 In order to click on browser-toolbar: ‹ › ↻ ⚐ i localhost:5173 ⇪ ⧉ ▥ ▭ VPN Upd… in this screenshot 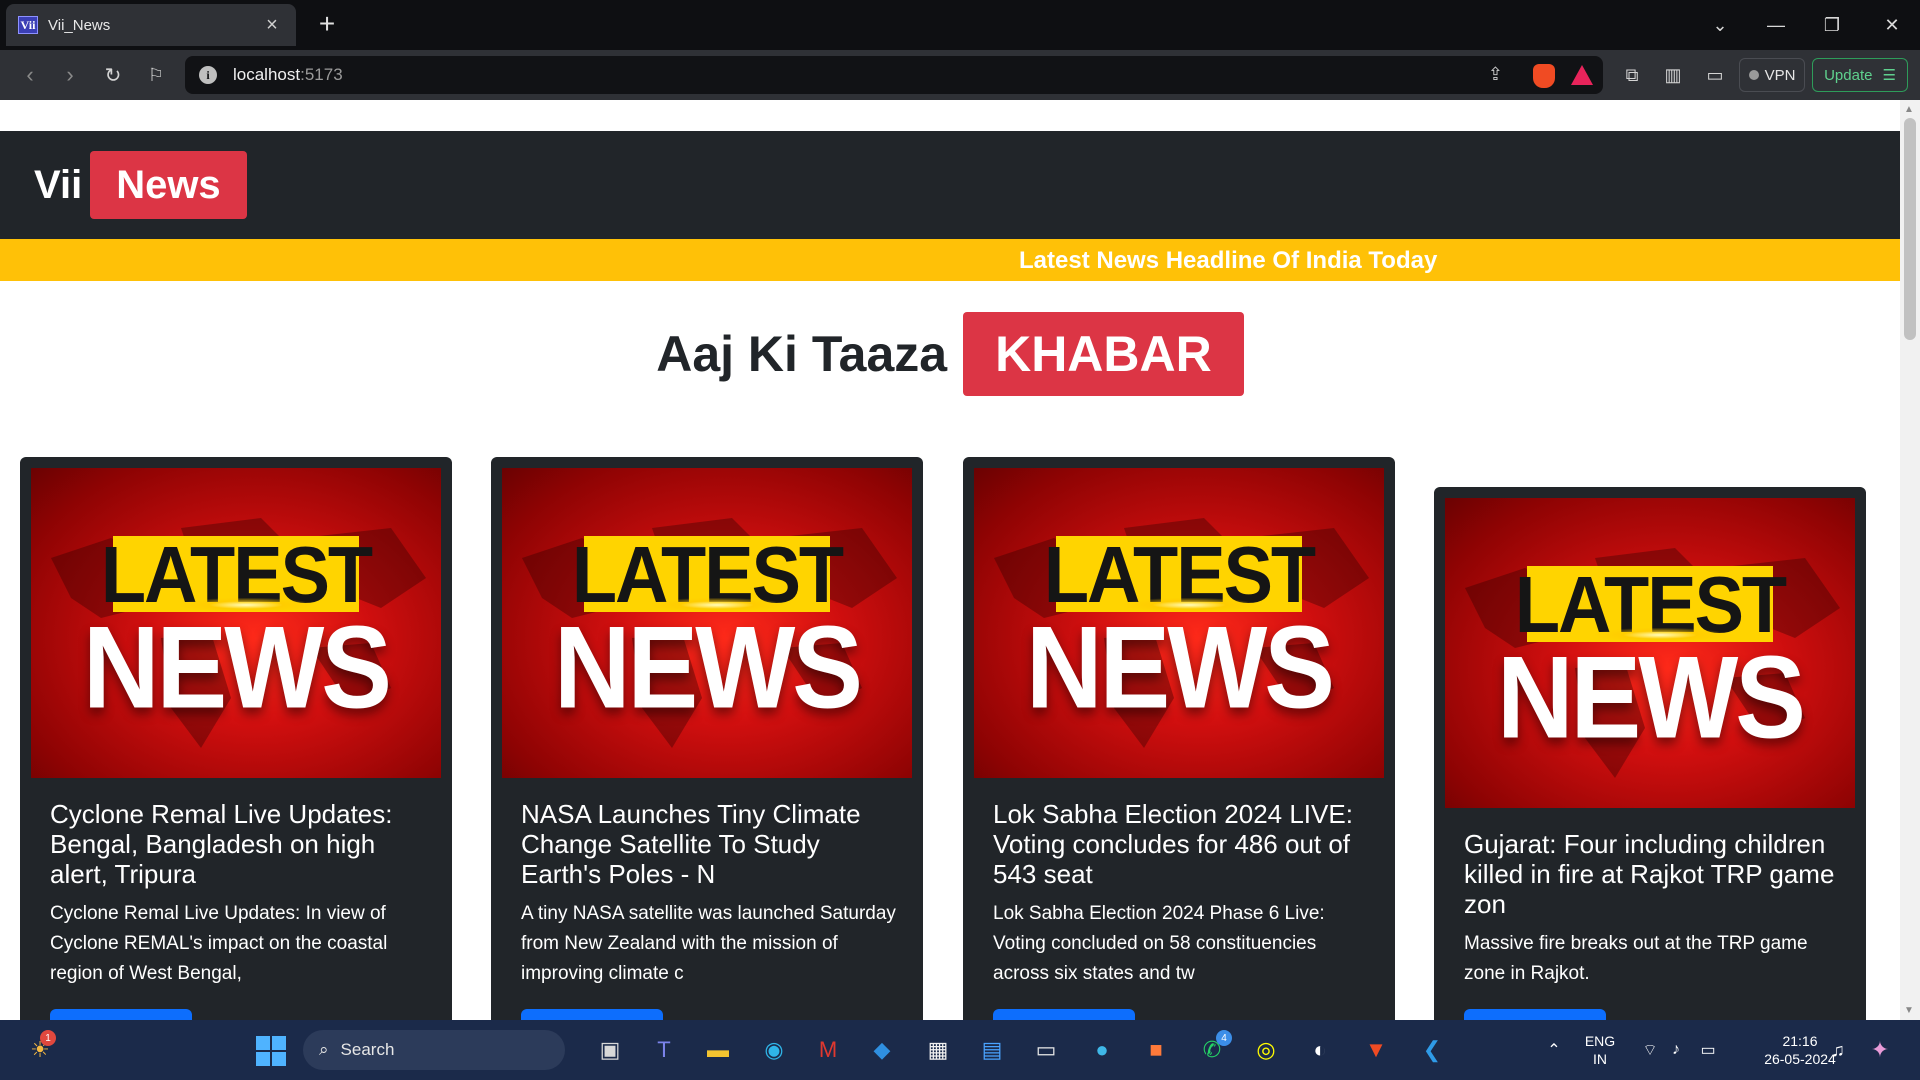, I will do `click(960, 75)`.